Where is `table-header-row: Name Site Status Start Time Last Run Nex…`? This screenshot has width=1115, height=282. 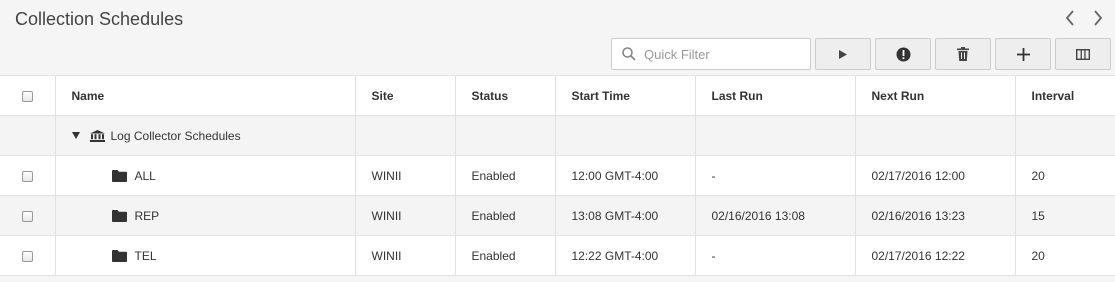
table-header-row: Name Site Status Start Time Last Run Nex… is located at coordinates (557, 95).